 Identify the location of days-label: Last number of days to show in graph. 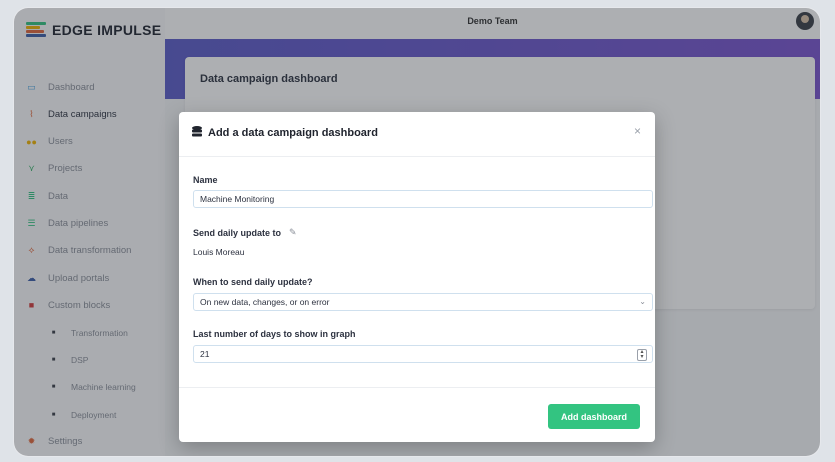
(274, 334).